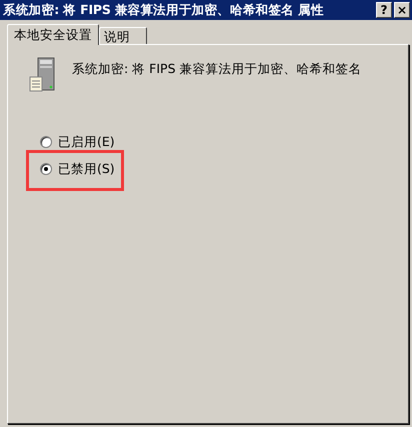 This screenshot has height=427, width=412. What do you see at coordinates (86, 142) in the screenshot?
I see `radio-label: 已启用(E)` at bounding box center [86, 142].